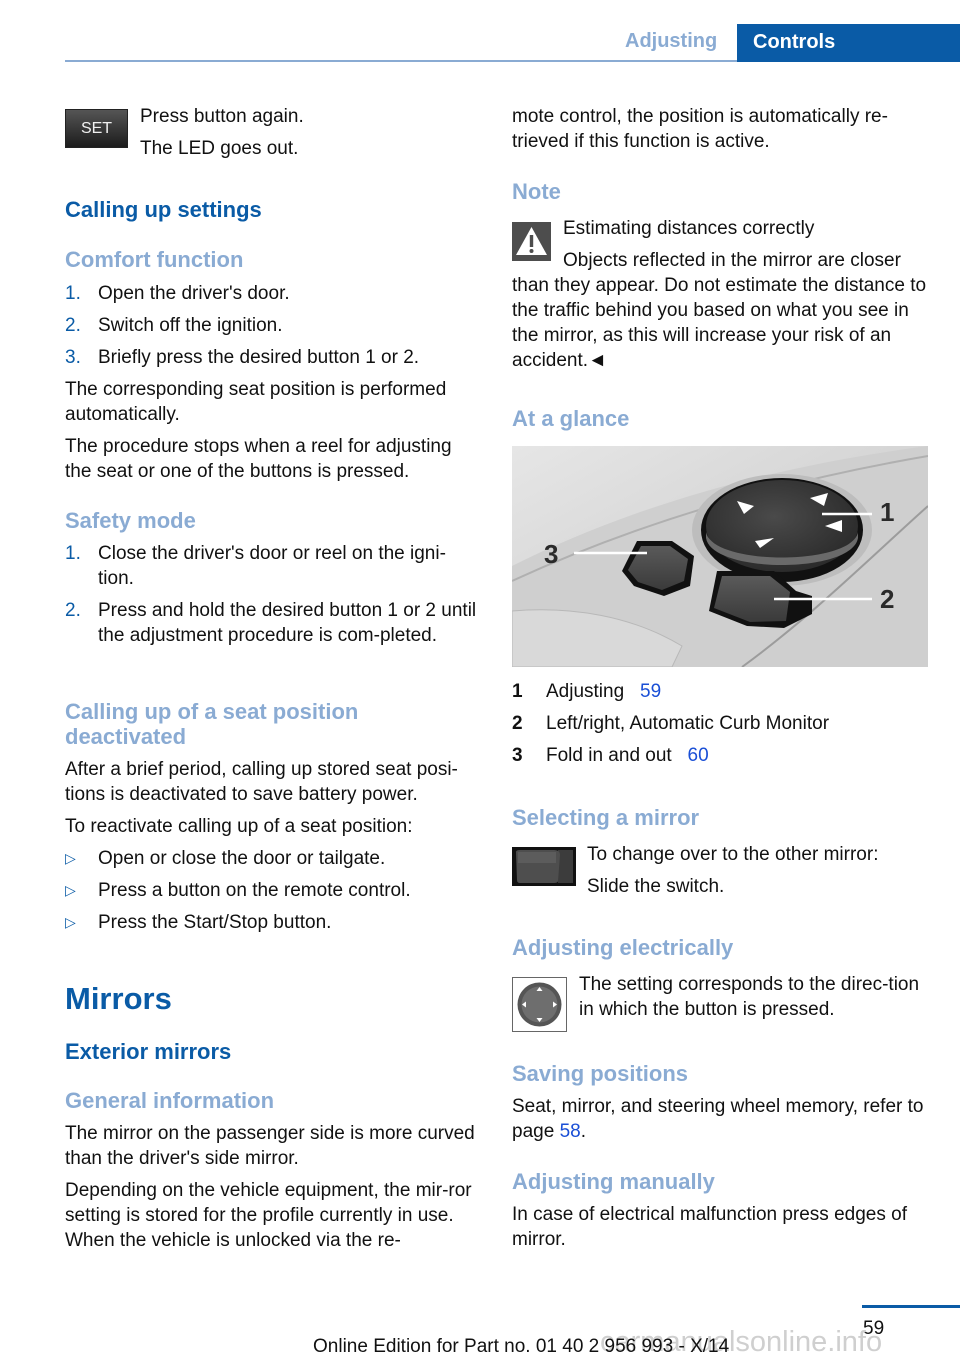 This screenshot has height=1362, width=960. Describe the element at coordinates (194, 293) in the screenshot. I see `step-text: Open the driver's door.` at that location.